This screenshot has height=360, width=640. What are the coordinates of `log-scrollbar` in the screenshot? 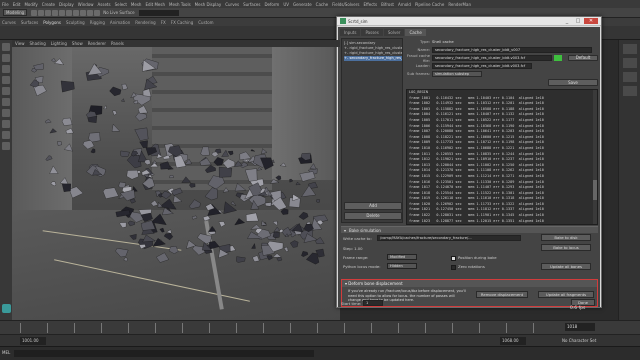 It's located at (595, 157).